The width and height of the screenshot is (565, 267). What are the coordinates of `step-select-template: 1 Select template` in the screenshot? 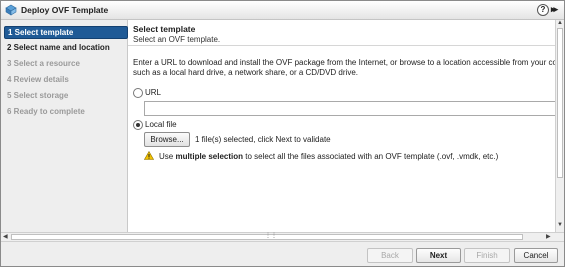 It's located at (66, 32).